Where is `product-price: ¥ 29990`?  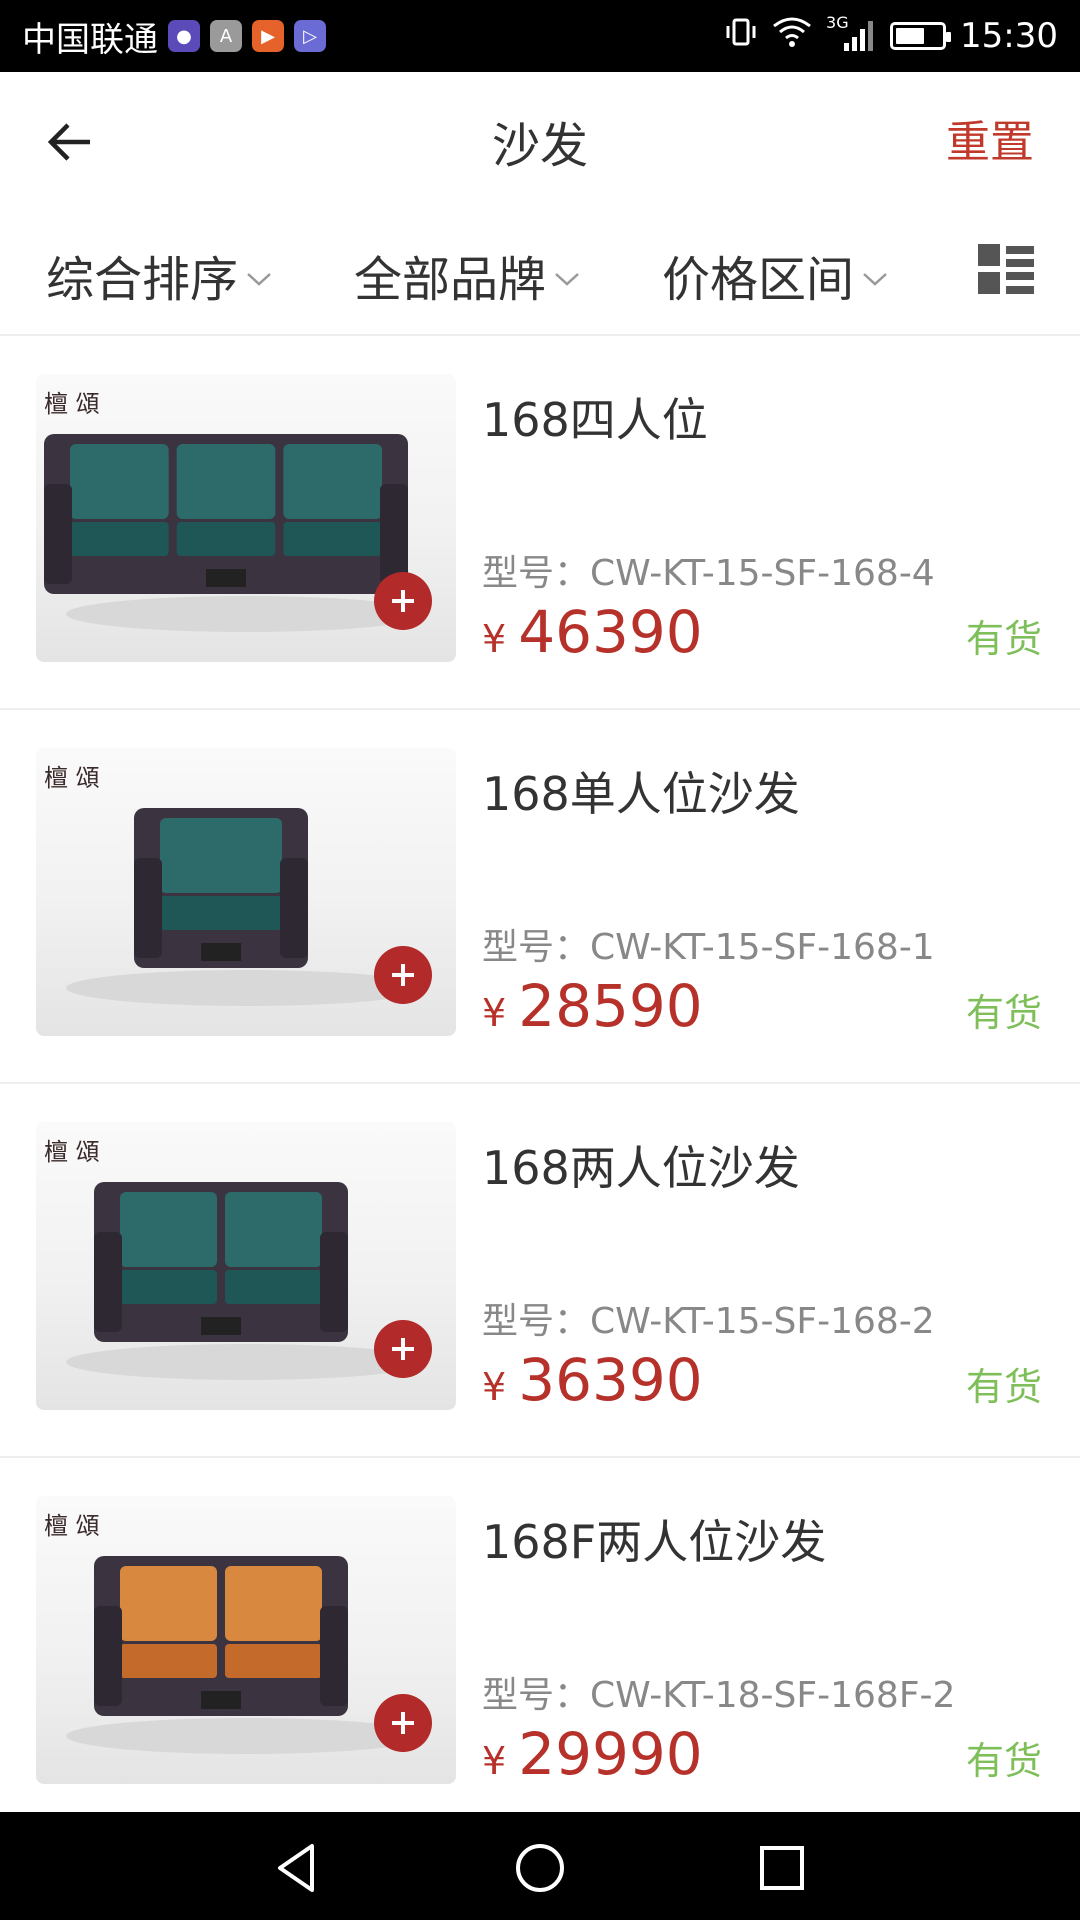 product-price: ¥ 29990 is located at coordinates (592, 1754).